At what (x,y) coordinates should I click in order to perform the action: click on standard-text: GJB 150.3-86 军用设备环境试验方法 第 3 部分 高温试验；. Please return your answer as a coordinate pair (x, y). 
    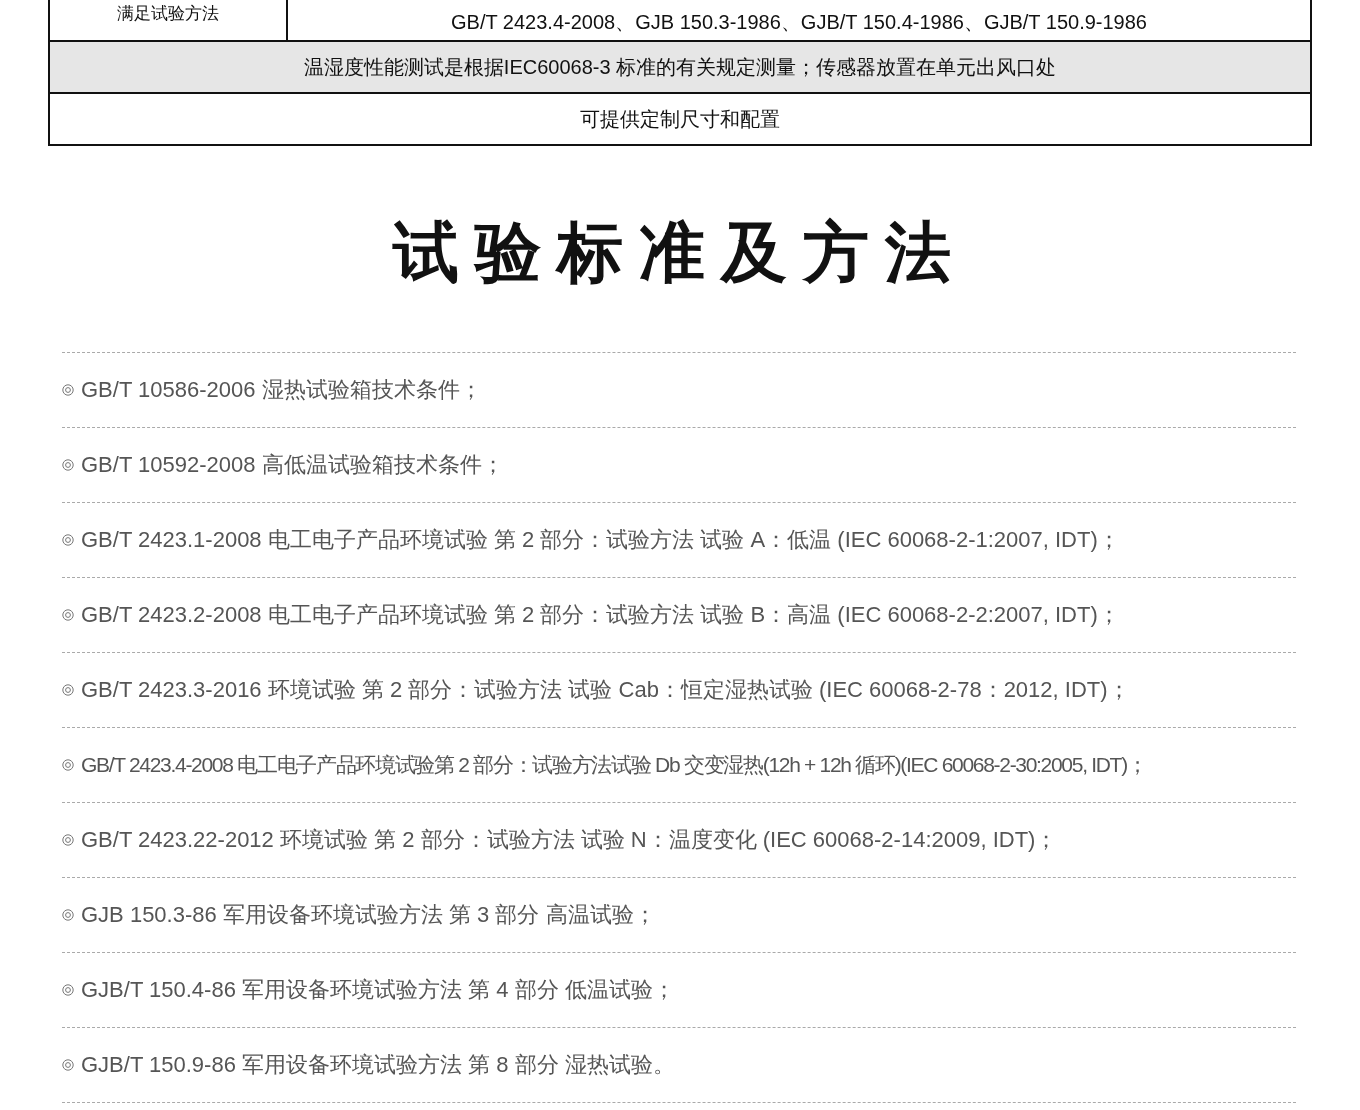
    Looking at the image, I should click on (368, 915).